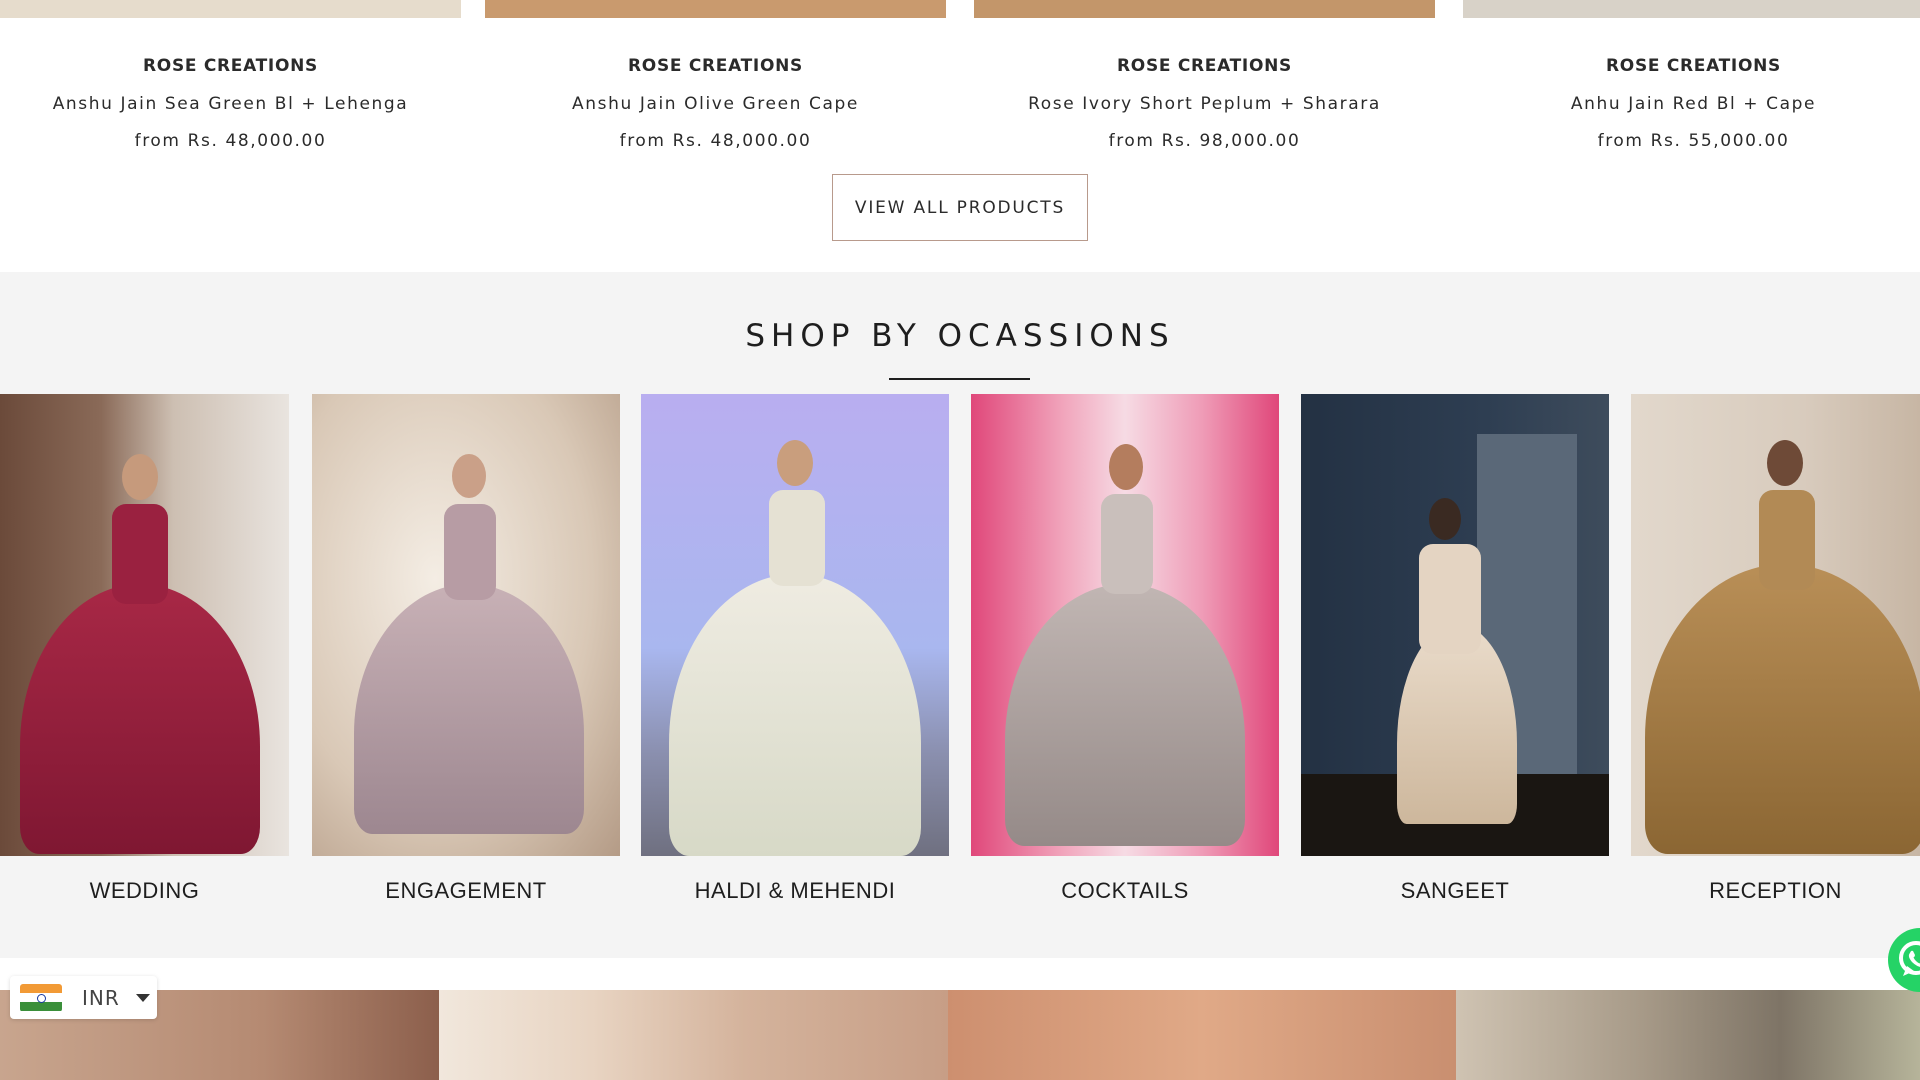 The image size is (1920, 1080). What do you see at coordinates (1691, 104) in the screenshot?
I see `product-name: Anhu Jain Red Bl + Cape` at bounding box center [1691, 104].